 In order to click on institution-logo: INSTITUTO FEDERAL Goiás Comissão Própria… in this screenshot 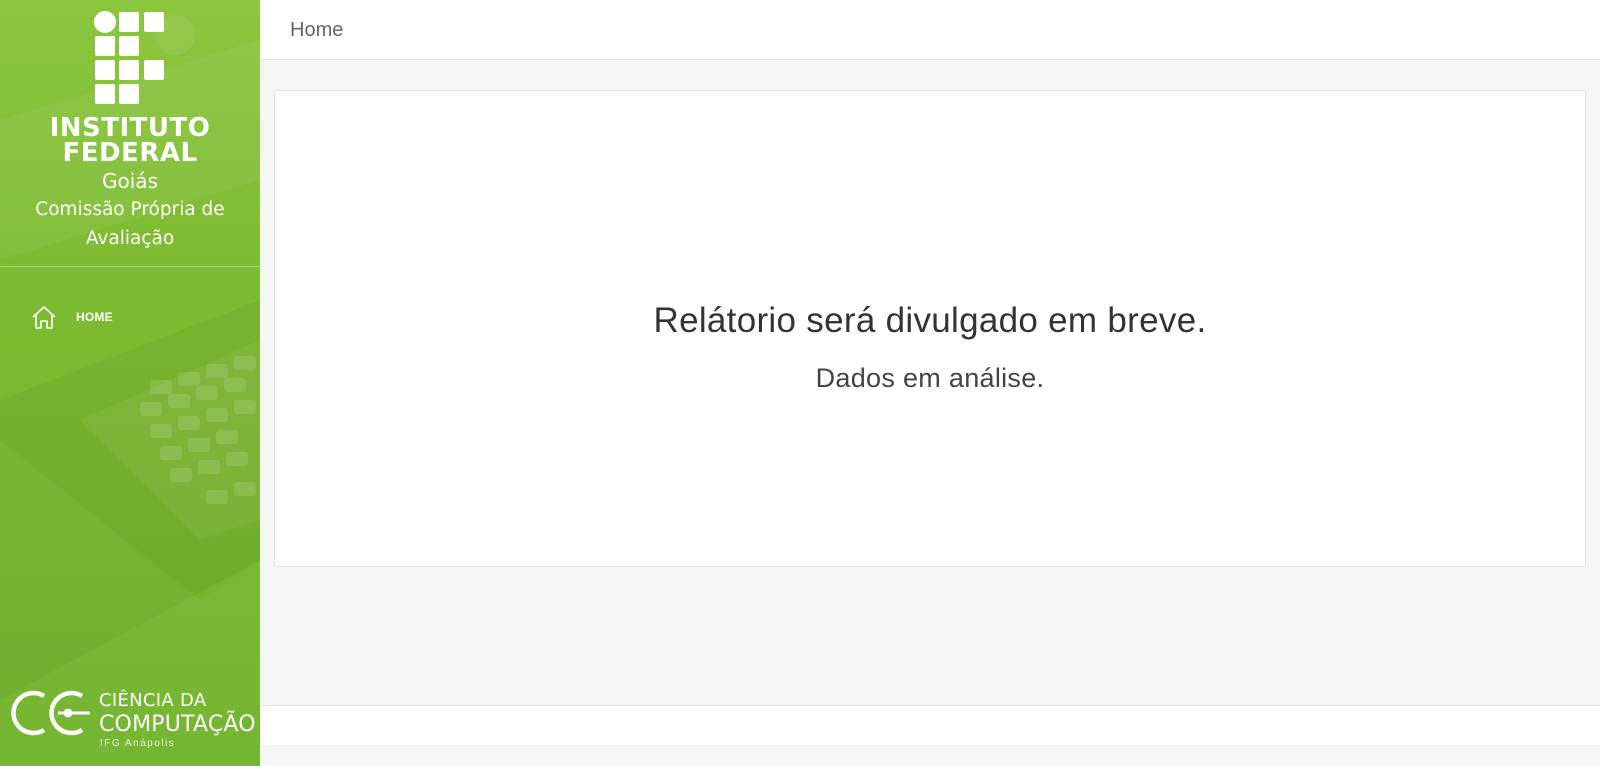, I will do `click(130, 133)`.